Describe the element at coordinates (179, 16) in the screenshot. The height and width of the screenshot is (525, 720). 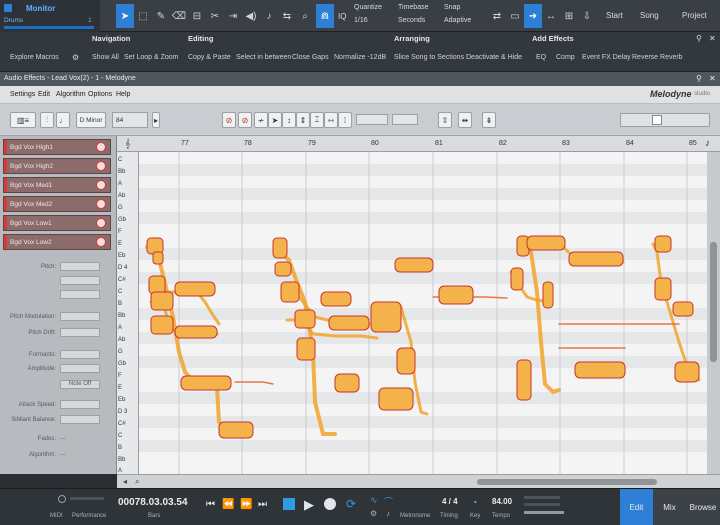
I see `eraser-tool-icon: ⌫` at that location.